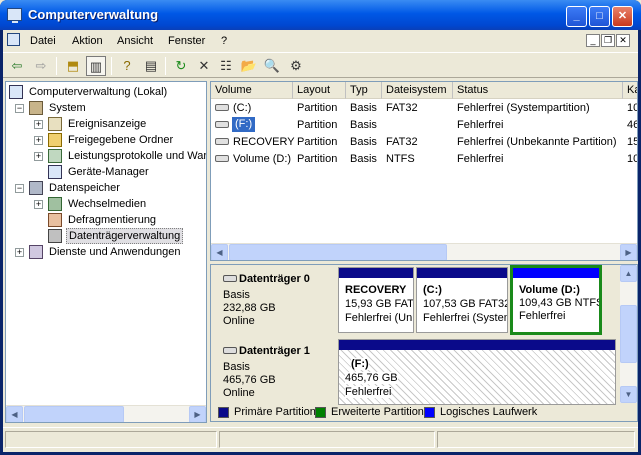 This screenshot has width=641, height=455. I want to click on tree-item-shared-folders: + Freigegebene Ordner, so click(120, 140).